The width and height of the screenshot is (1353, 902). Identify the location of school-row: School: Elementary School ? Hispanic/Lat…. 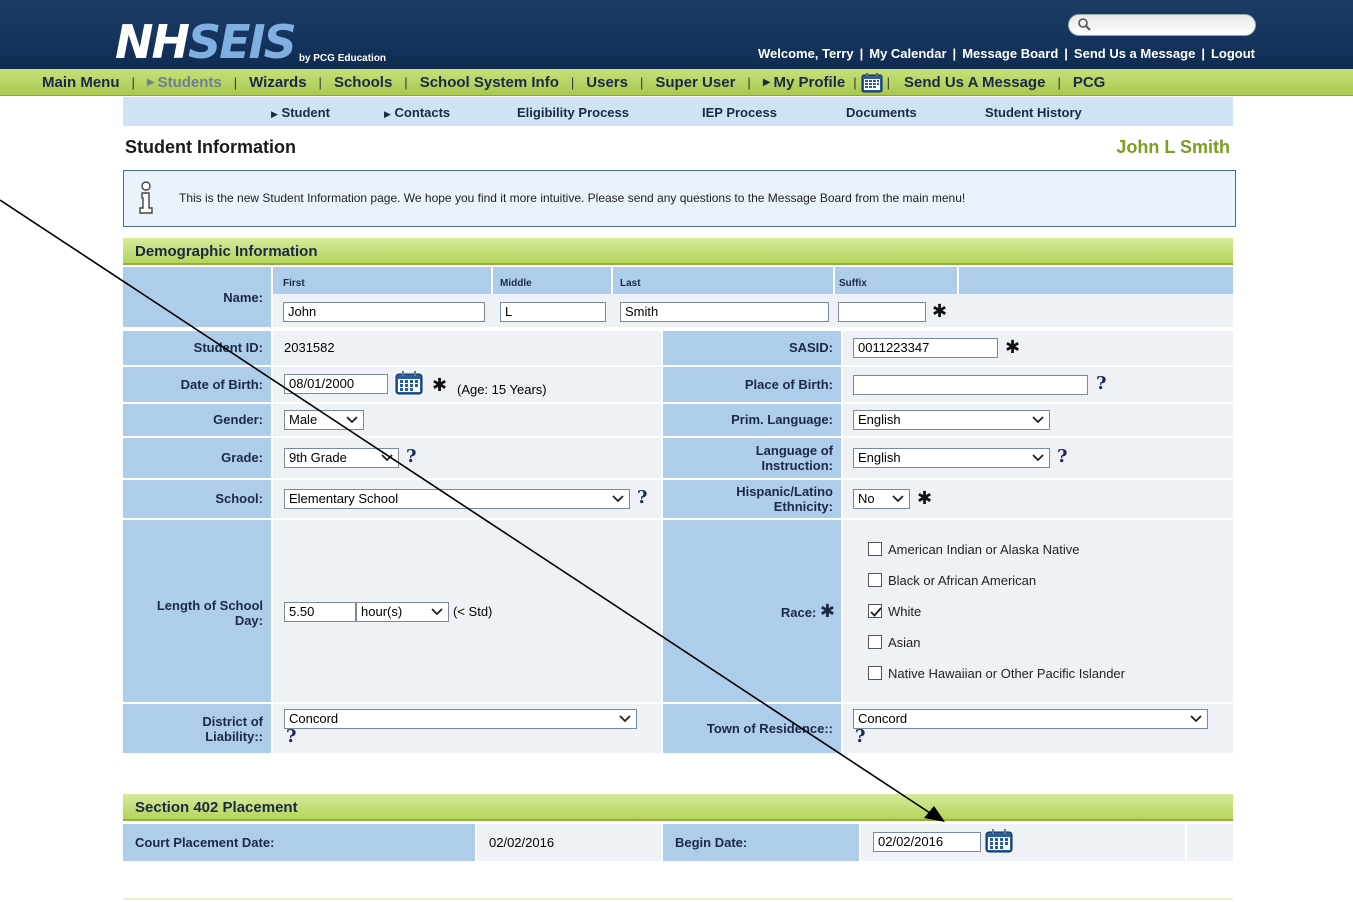
(678, 499).